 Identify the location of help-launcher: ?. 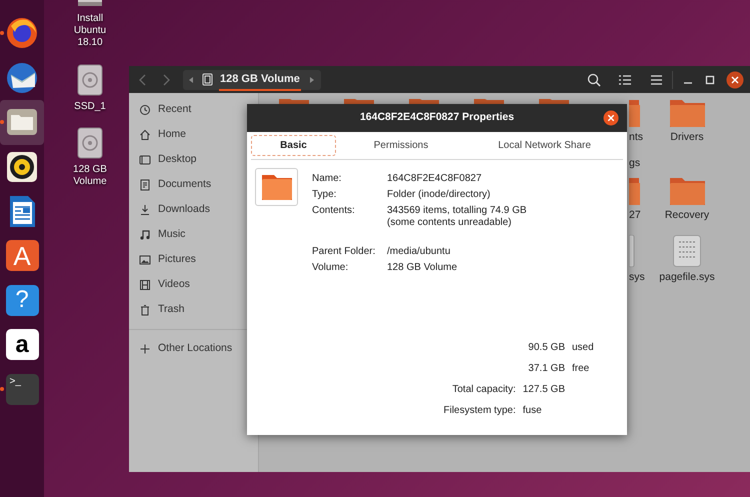
(22, 300).